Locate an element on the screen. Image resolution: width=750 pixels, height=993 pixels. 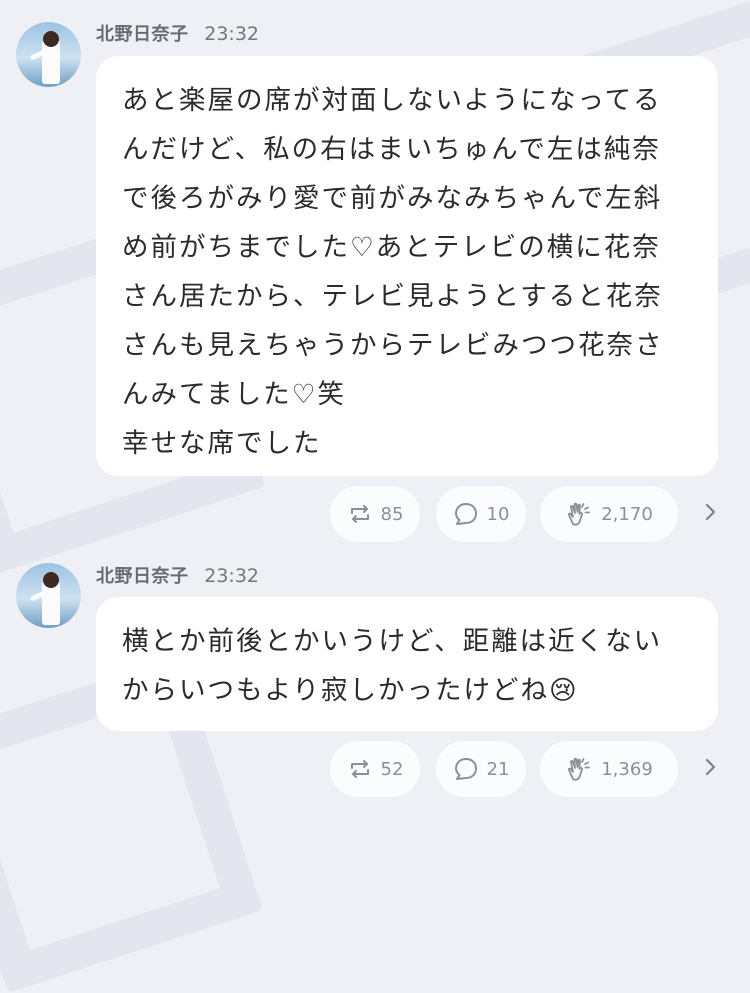
clap-count: 1,369 is located at coordinates (627, 769).